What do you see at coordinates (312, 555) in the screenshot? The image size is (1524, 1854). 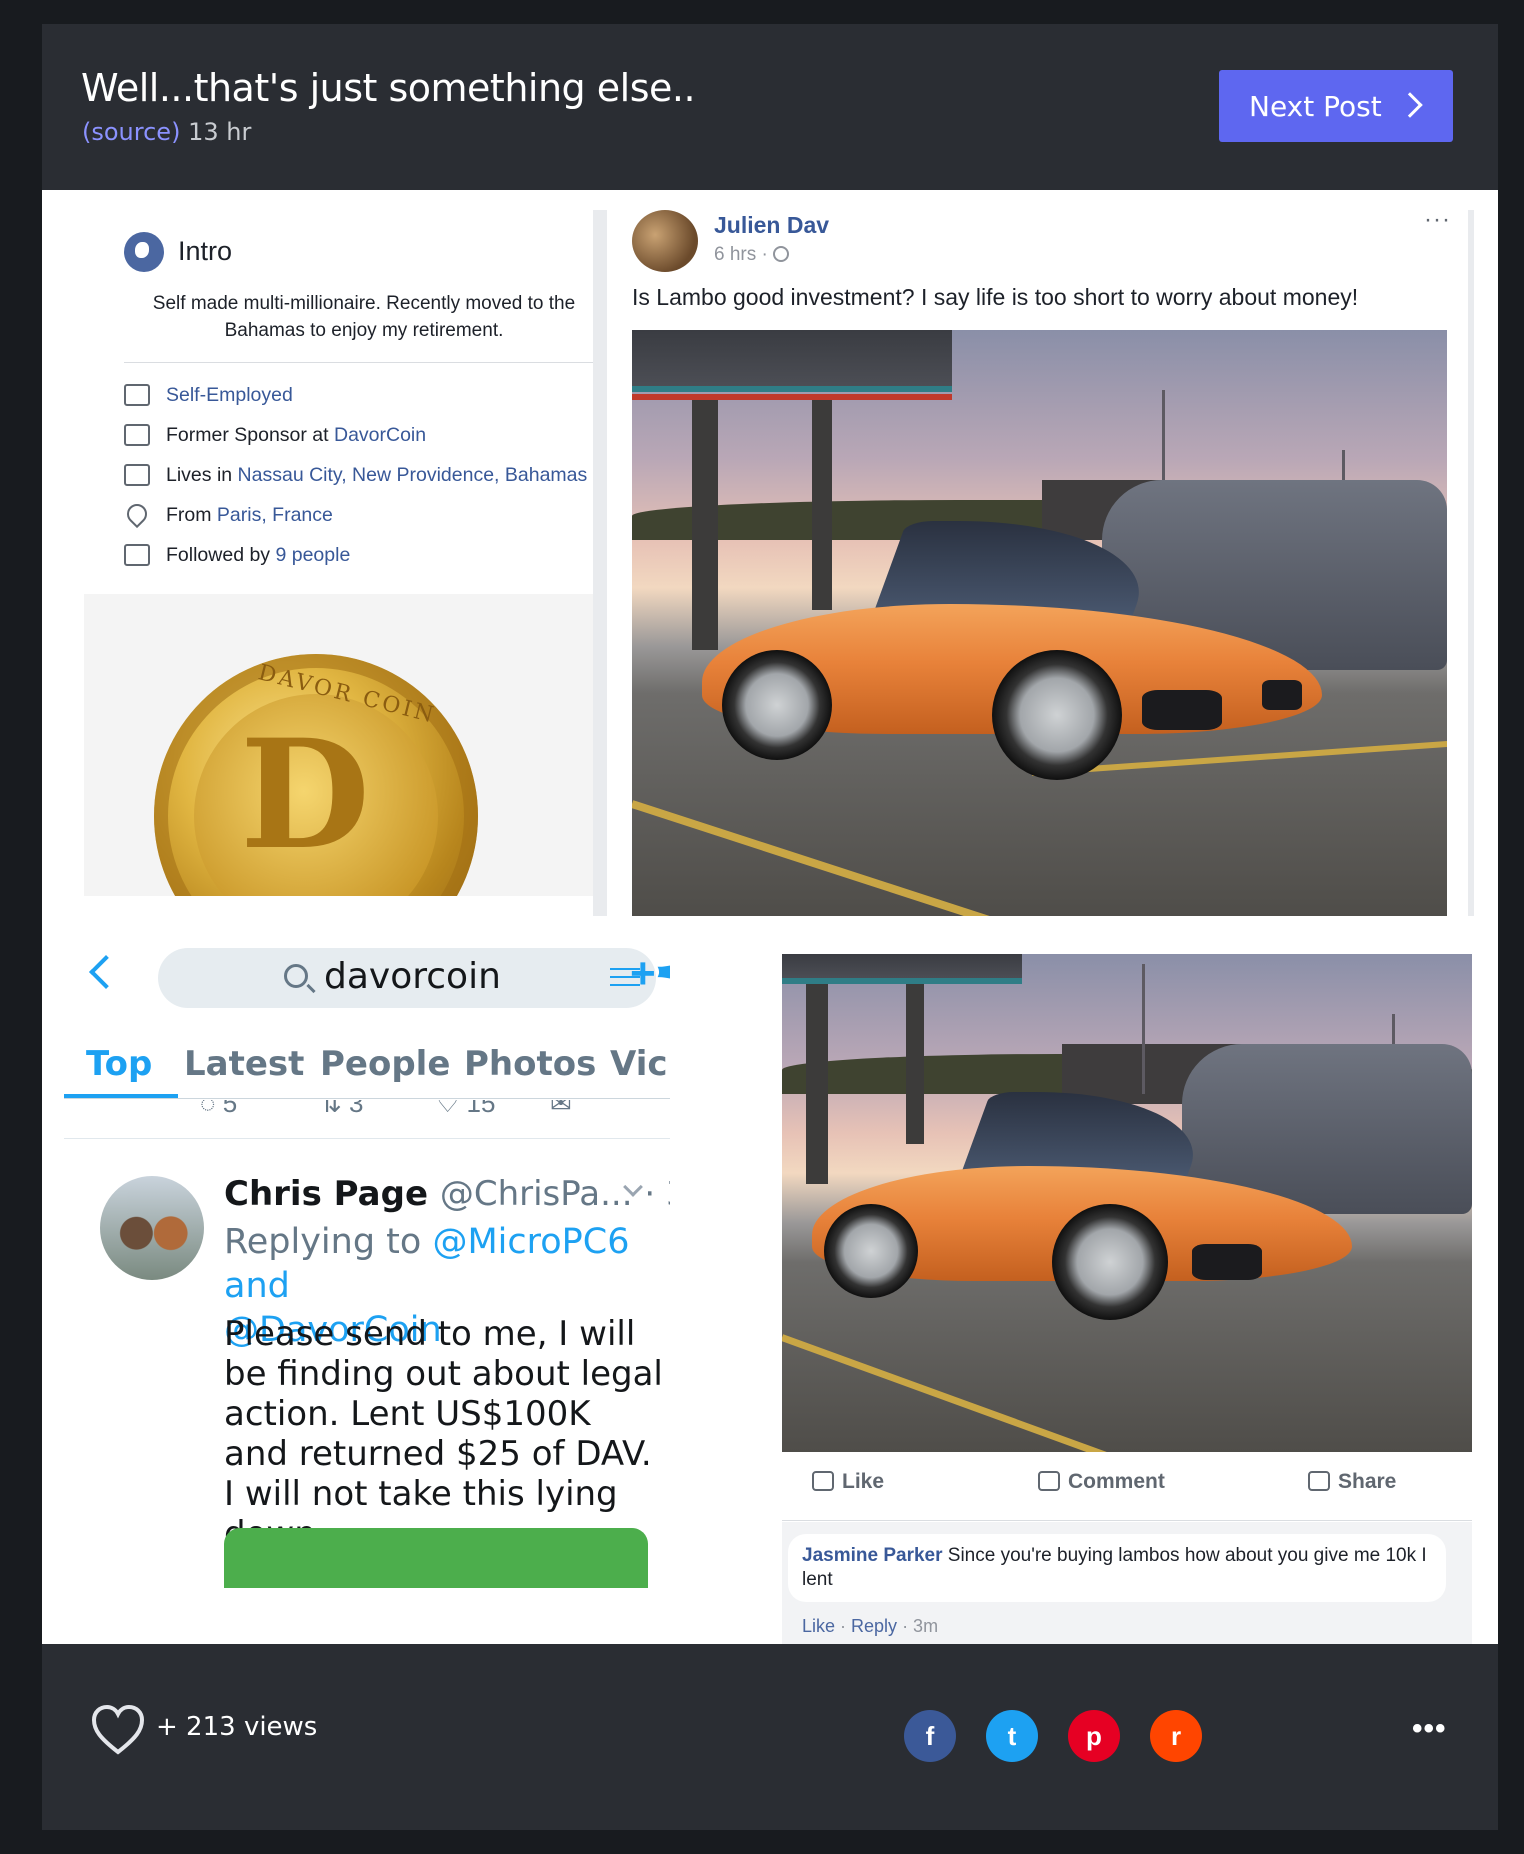 I see `intro-link: 9 people` at bounding box center [312, 555].